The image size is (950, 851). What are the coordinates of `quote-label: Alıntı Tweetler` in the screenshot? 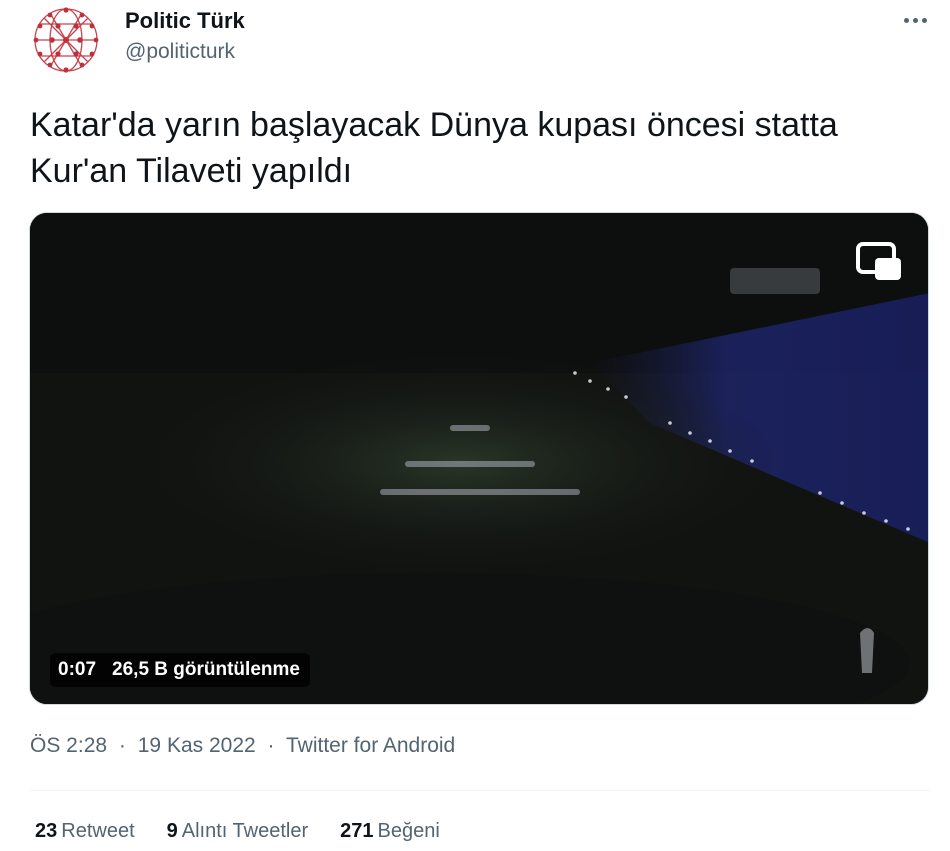 It's located at (245, 831).